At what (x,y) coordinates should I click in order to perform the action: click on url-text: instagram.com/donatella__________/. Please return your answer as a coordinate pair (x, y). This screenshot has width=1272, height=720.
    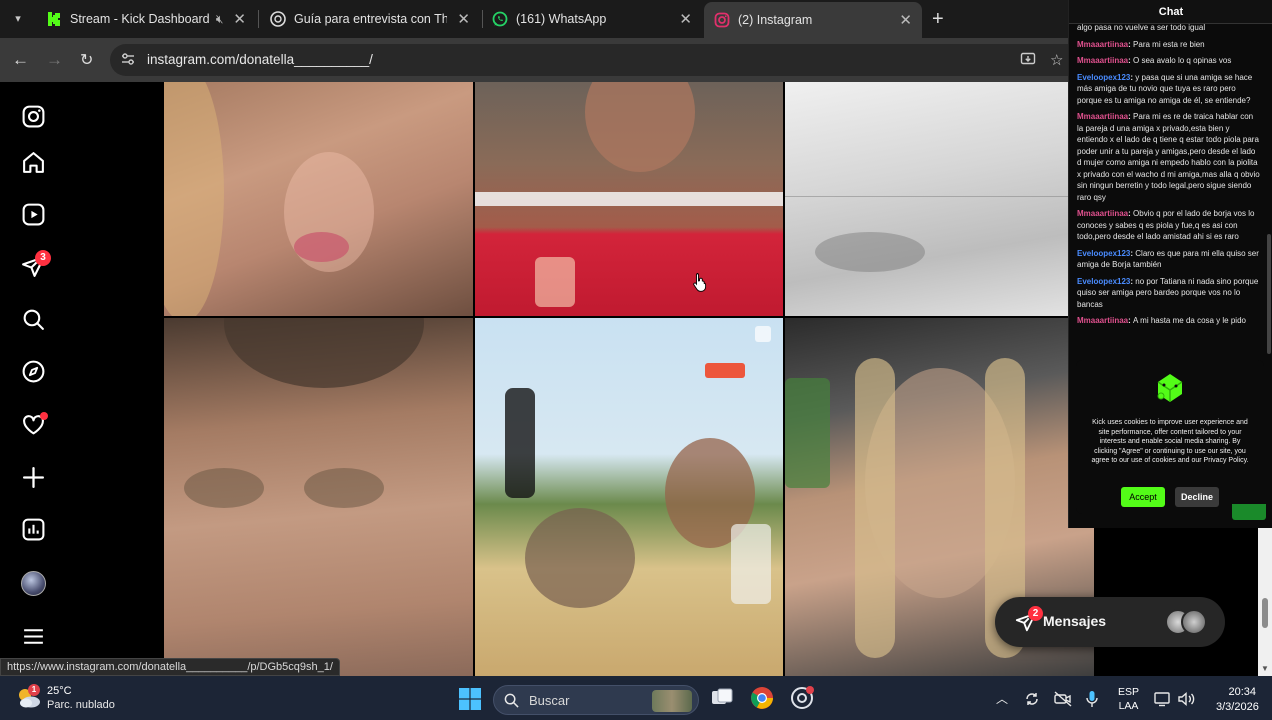
    Looking at the image, I should click on (260, 59).